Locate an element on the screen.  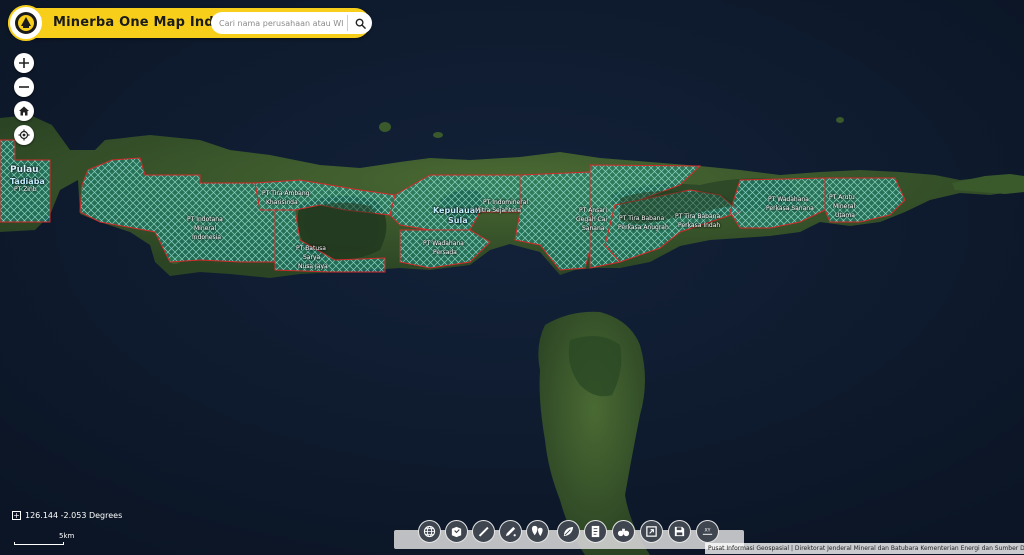
basemap-tool is located at coordinates (429, 531).